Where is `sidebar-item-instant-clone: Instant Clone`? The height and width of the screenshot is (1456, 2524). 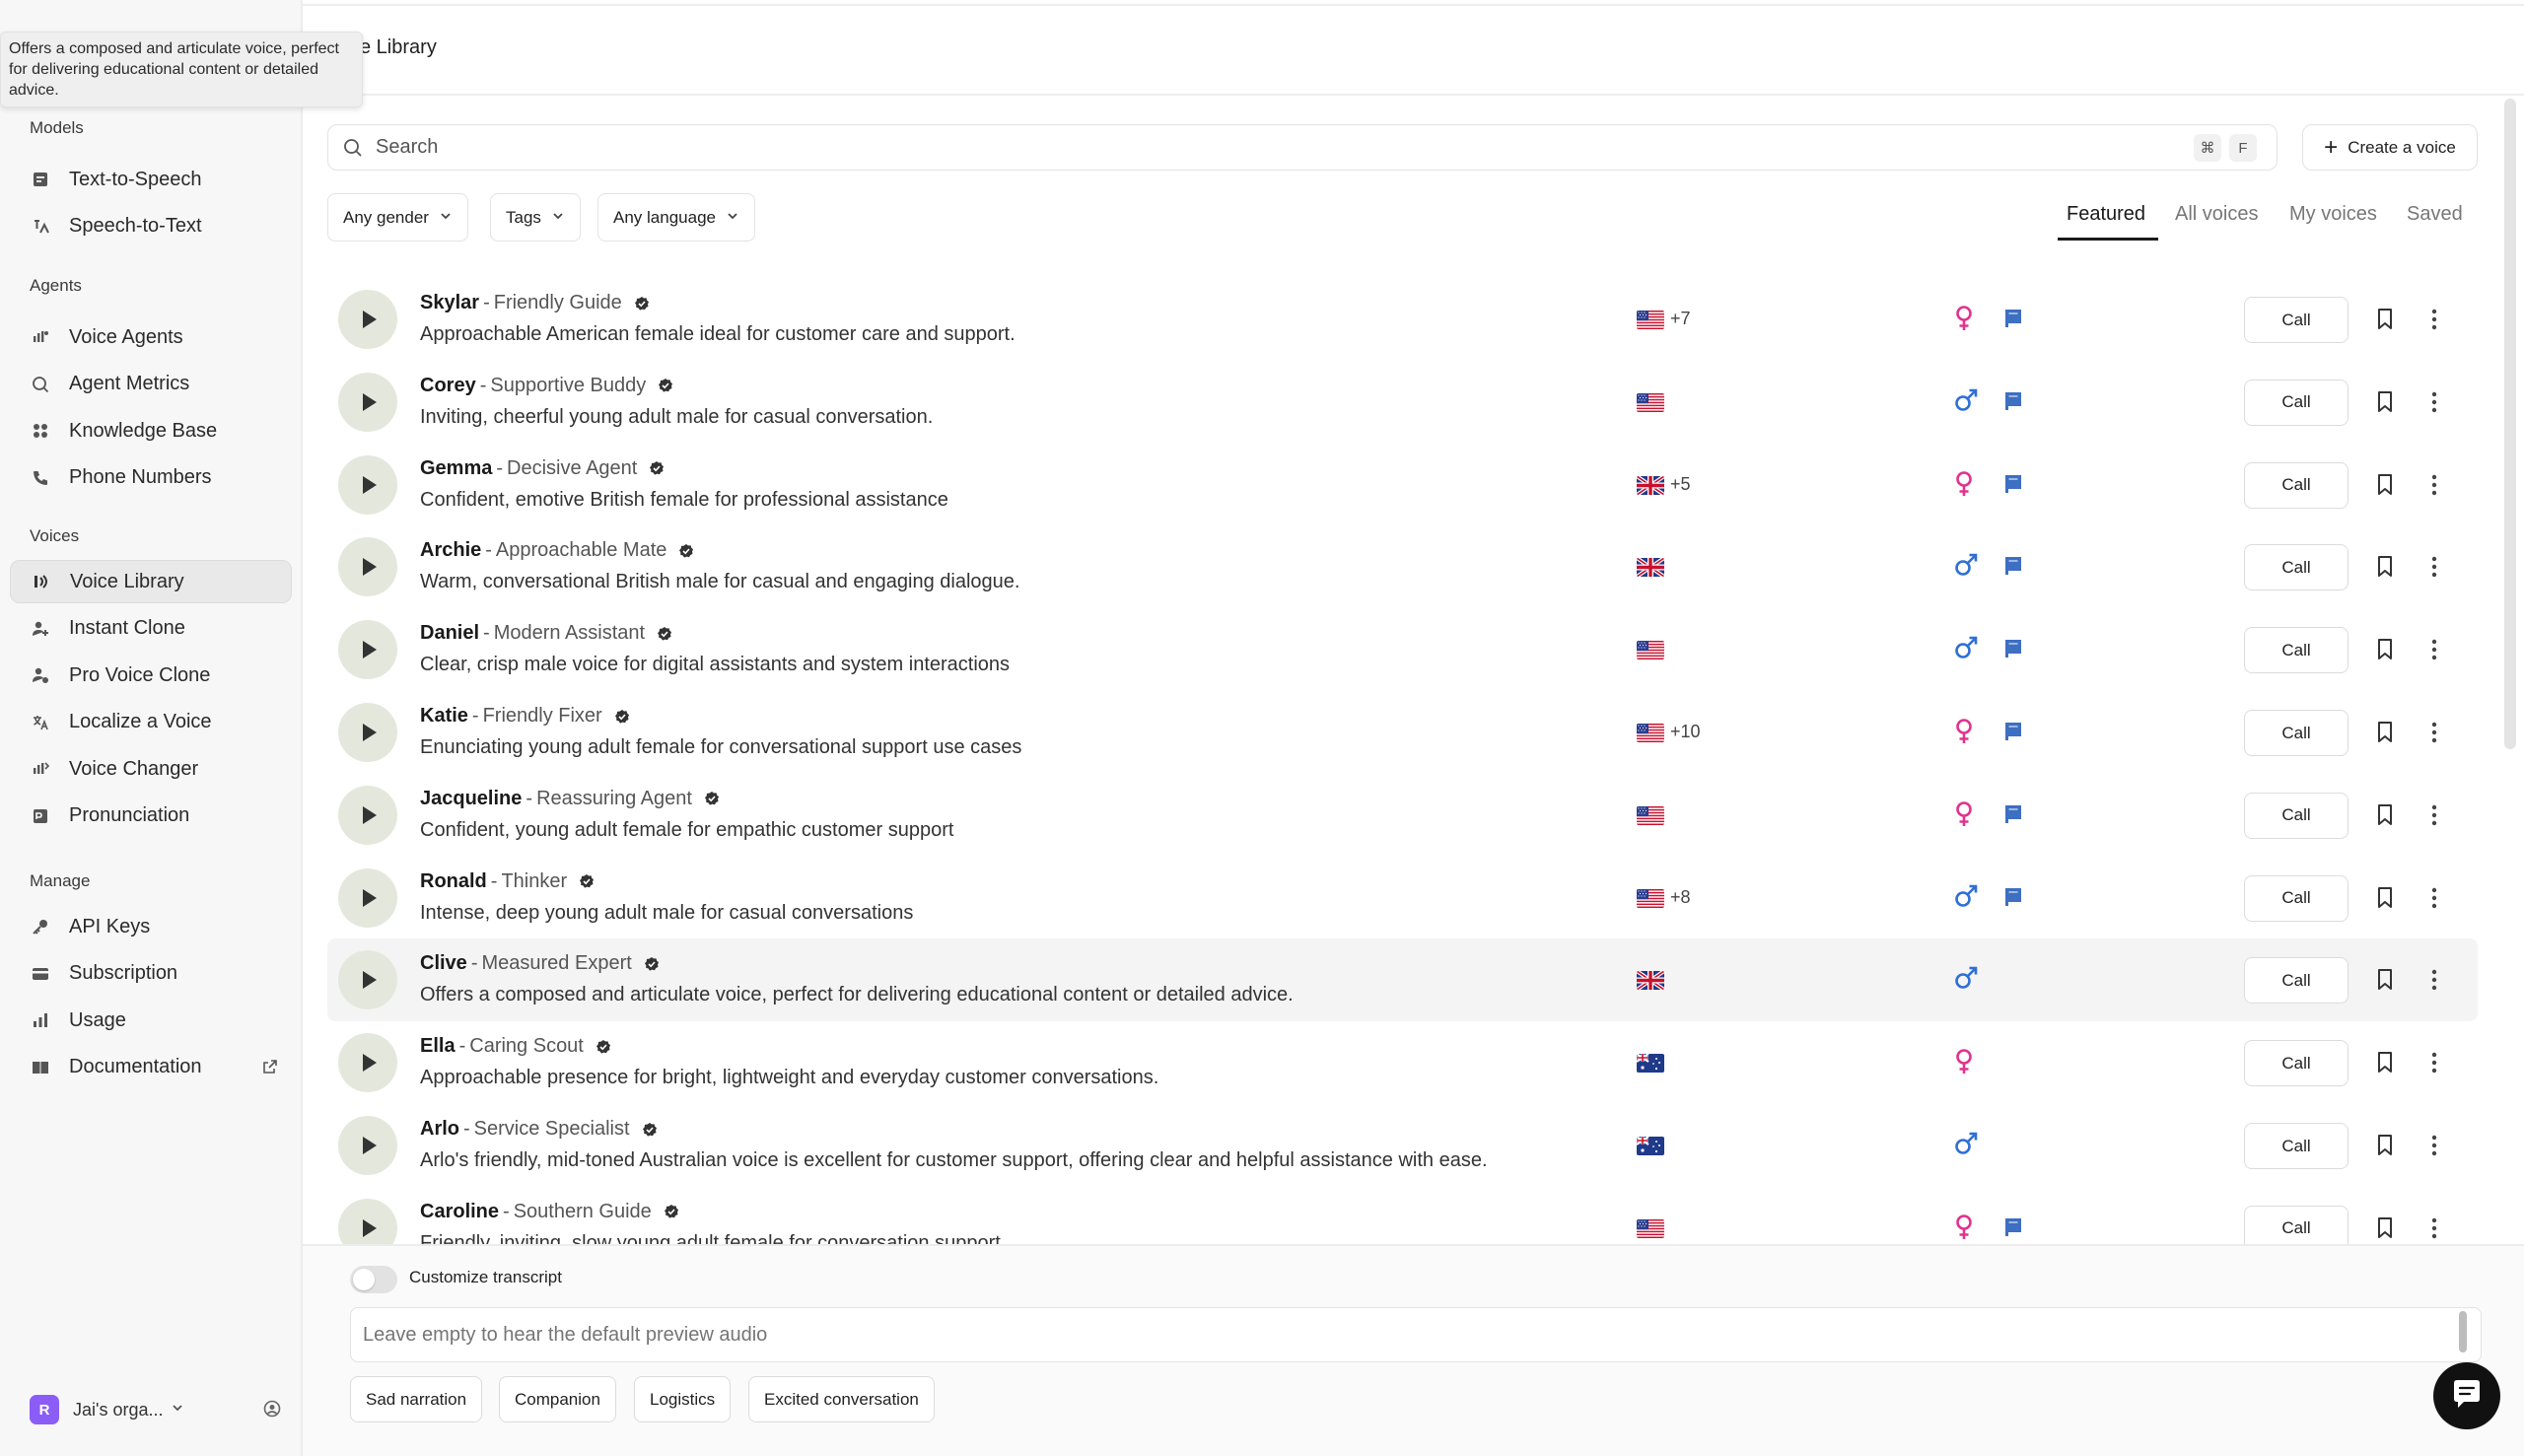 sidebar-item-instant-clone: Instant Clone is located at coordinates (151, 629).